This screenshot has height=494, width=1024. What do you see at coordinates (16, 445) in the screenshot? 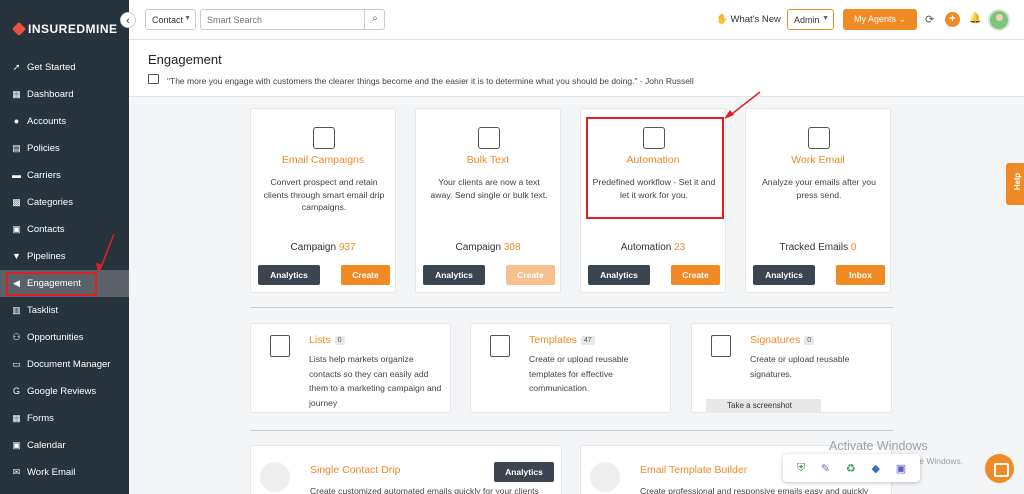
I see `calendar-icon: ▣` at bounding box center [16, 445].